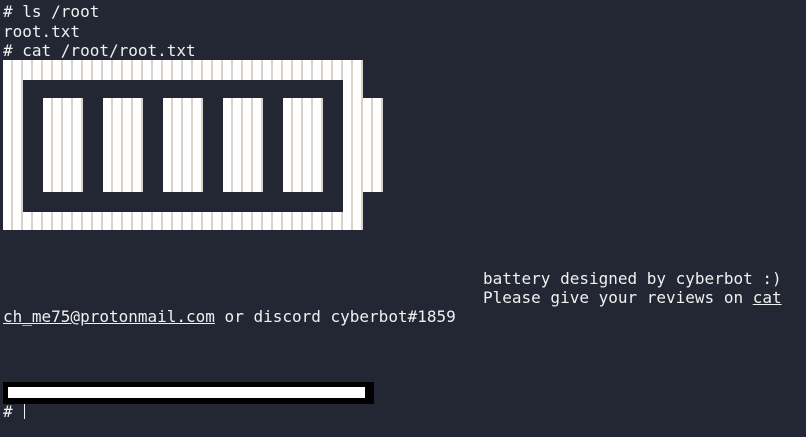 The height and width of the screenshot is (437, 806). I want to click on review-request-line: Please give your reviews on cat, so click(632, 297).